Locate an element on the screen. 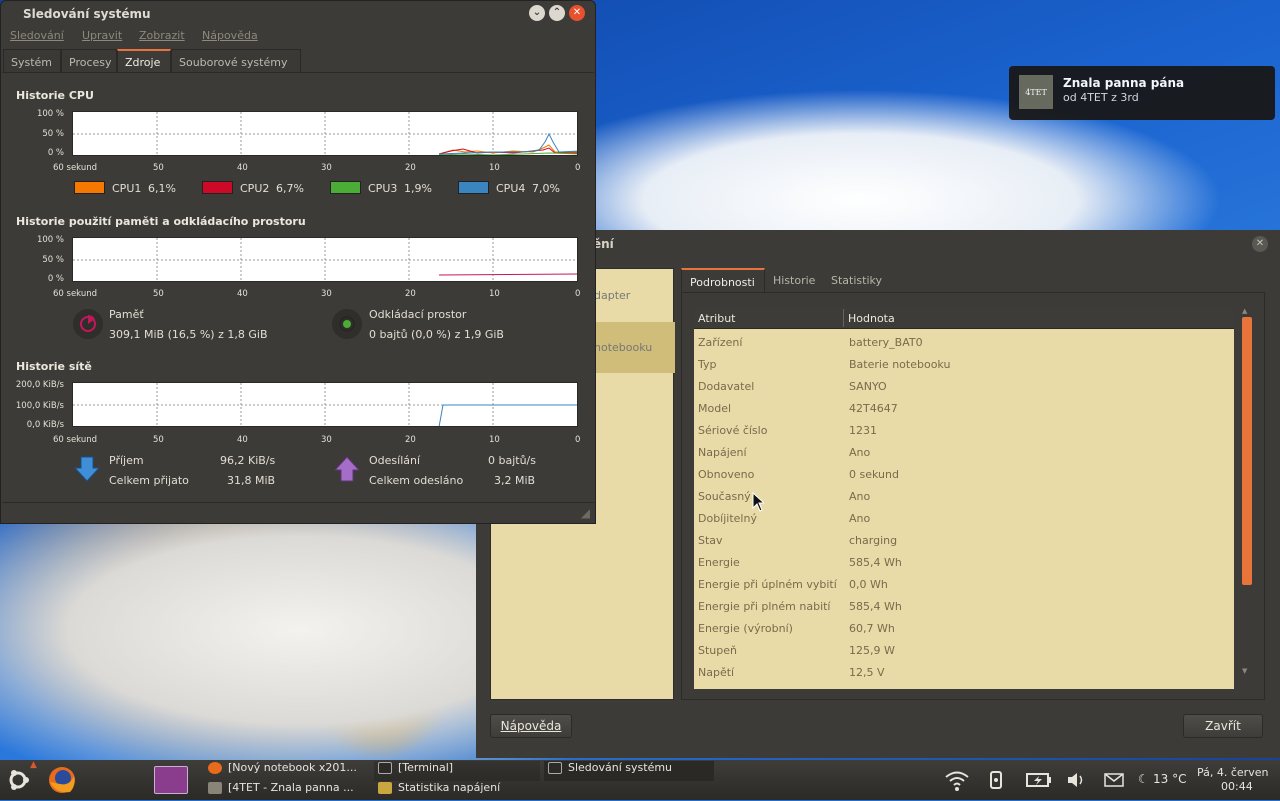  cpu3-color-swatch is located at coordinates (345, 187).